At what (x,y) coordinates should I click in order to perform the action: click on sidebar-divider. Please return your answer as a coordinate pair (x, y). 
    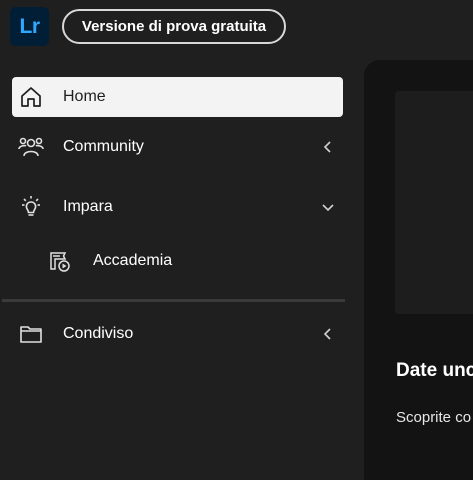
    Looking at the image, I should click on (173, 300).